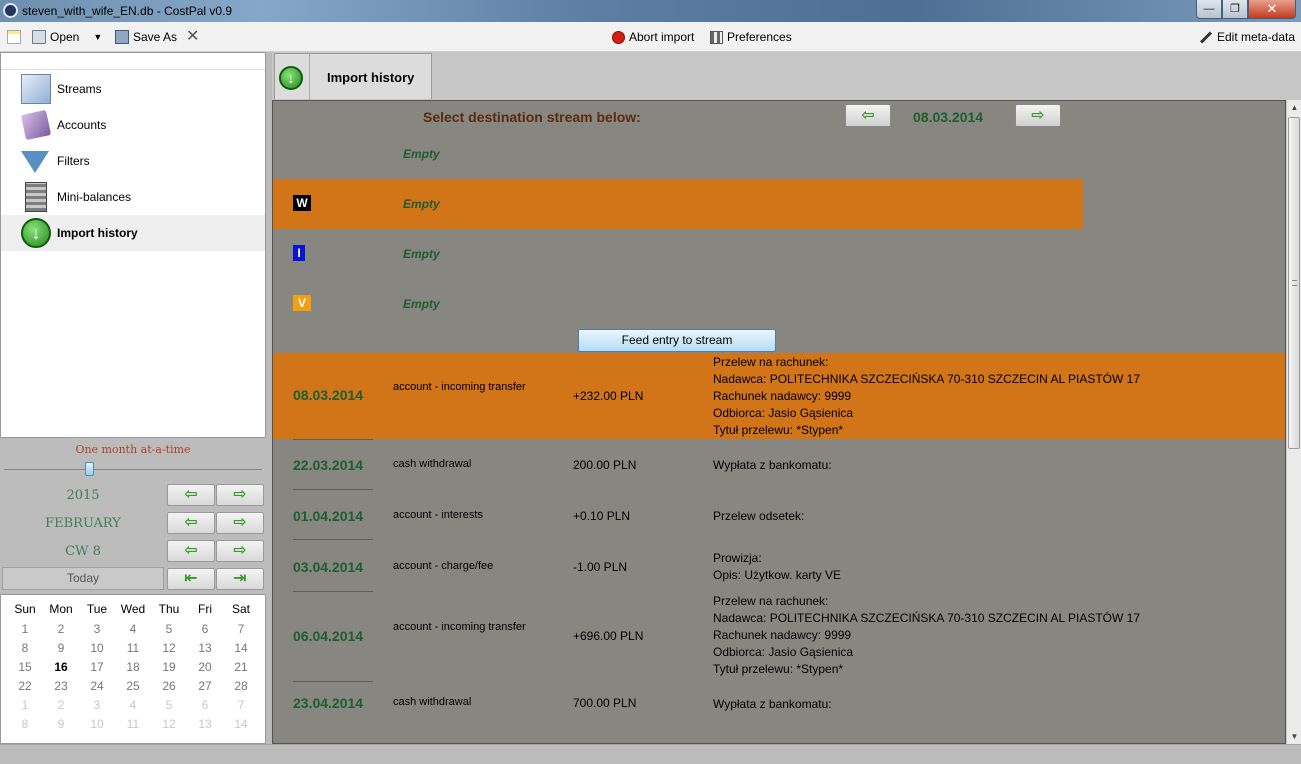 The image size is (1301, 764). I want to click on calendar-day-other-month: 4, so click(133, 707).